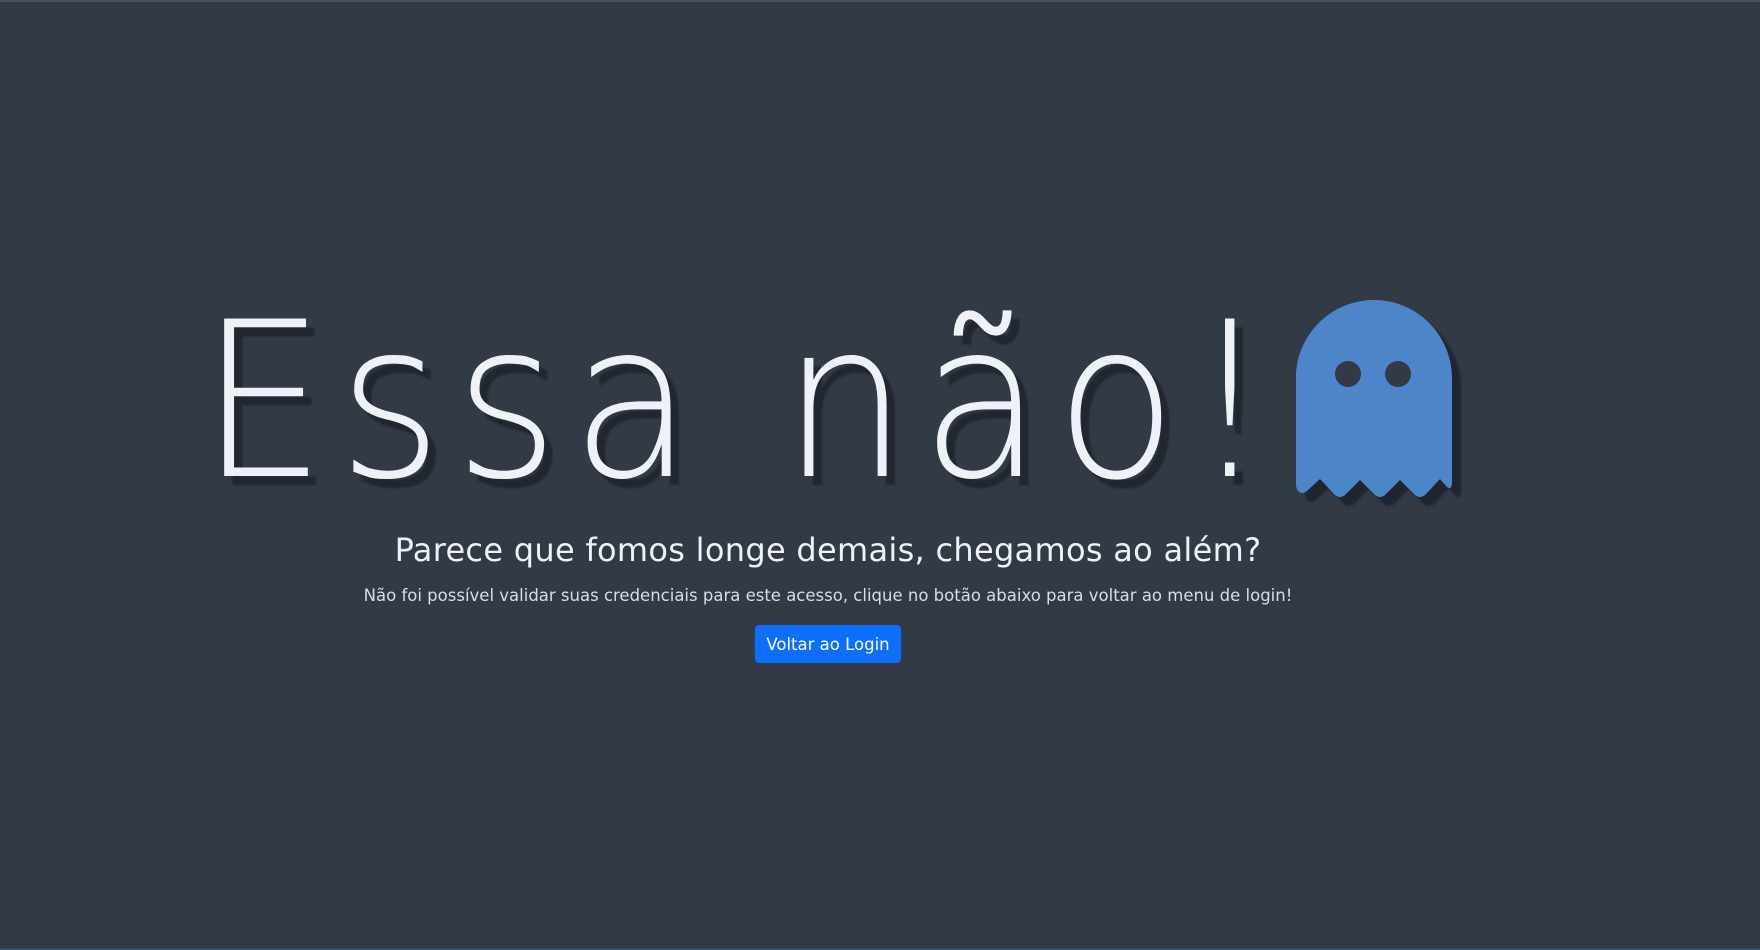 The width and height of the screenshot is (1760, 950). I want to click on ghost-right-eye, so click(1398, 374).